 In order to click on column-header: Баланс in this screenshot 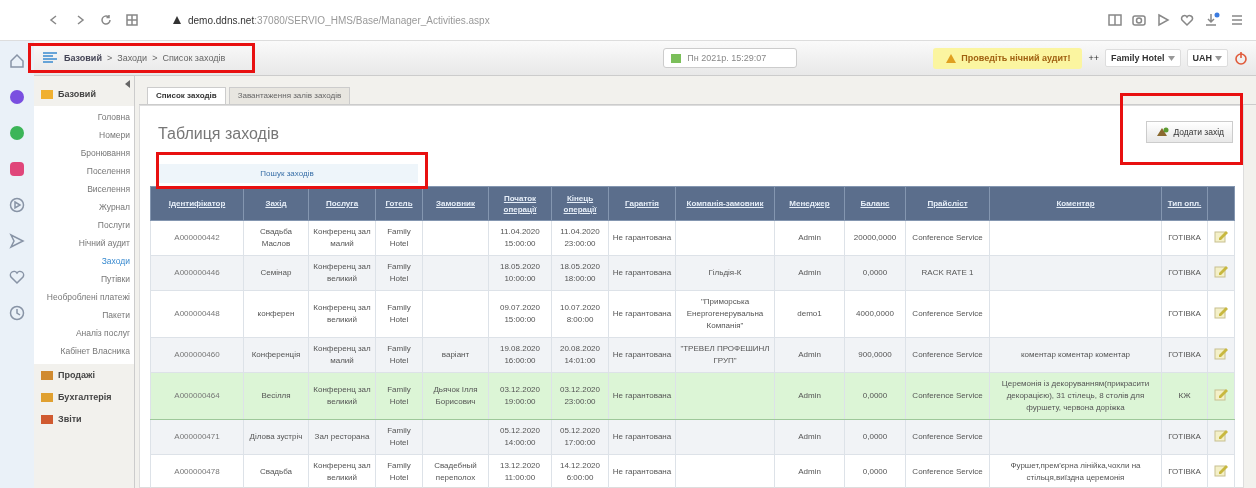, I will do `click(875, 203)`.